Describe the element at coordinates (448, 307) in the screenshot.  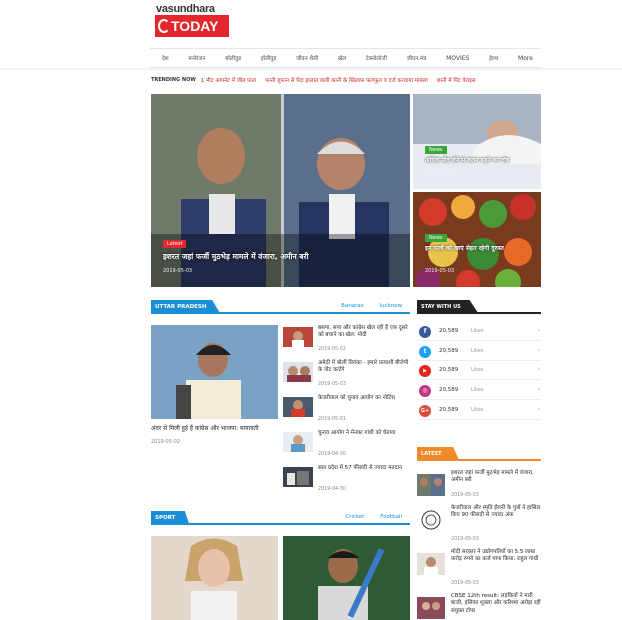
I see `stay-with-us-label: STAY WITH US` at that location.